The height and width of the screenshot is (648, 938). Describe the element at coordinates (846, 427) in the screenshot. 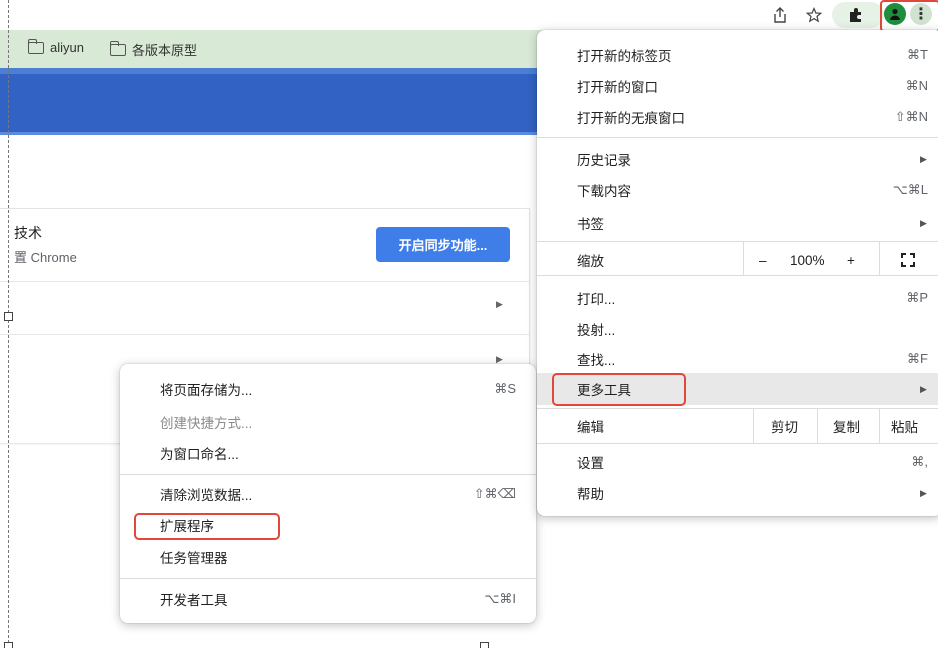

I see `copy-label: 复制` at that location.